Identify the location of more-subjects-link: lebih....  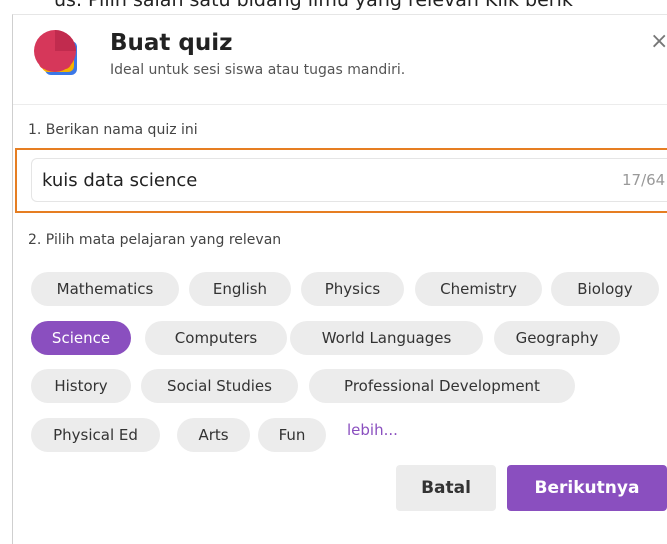
(372, 430).